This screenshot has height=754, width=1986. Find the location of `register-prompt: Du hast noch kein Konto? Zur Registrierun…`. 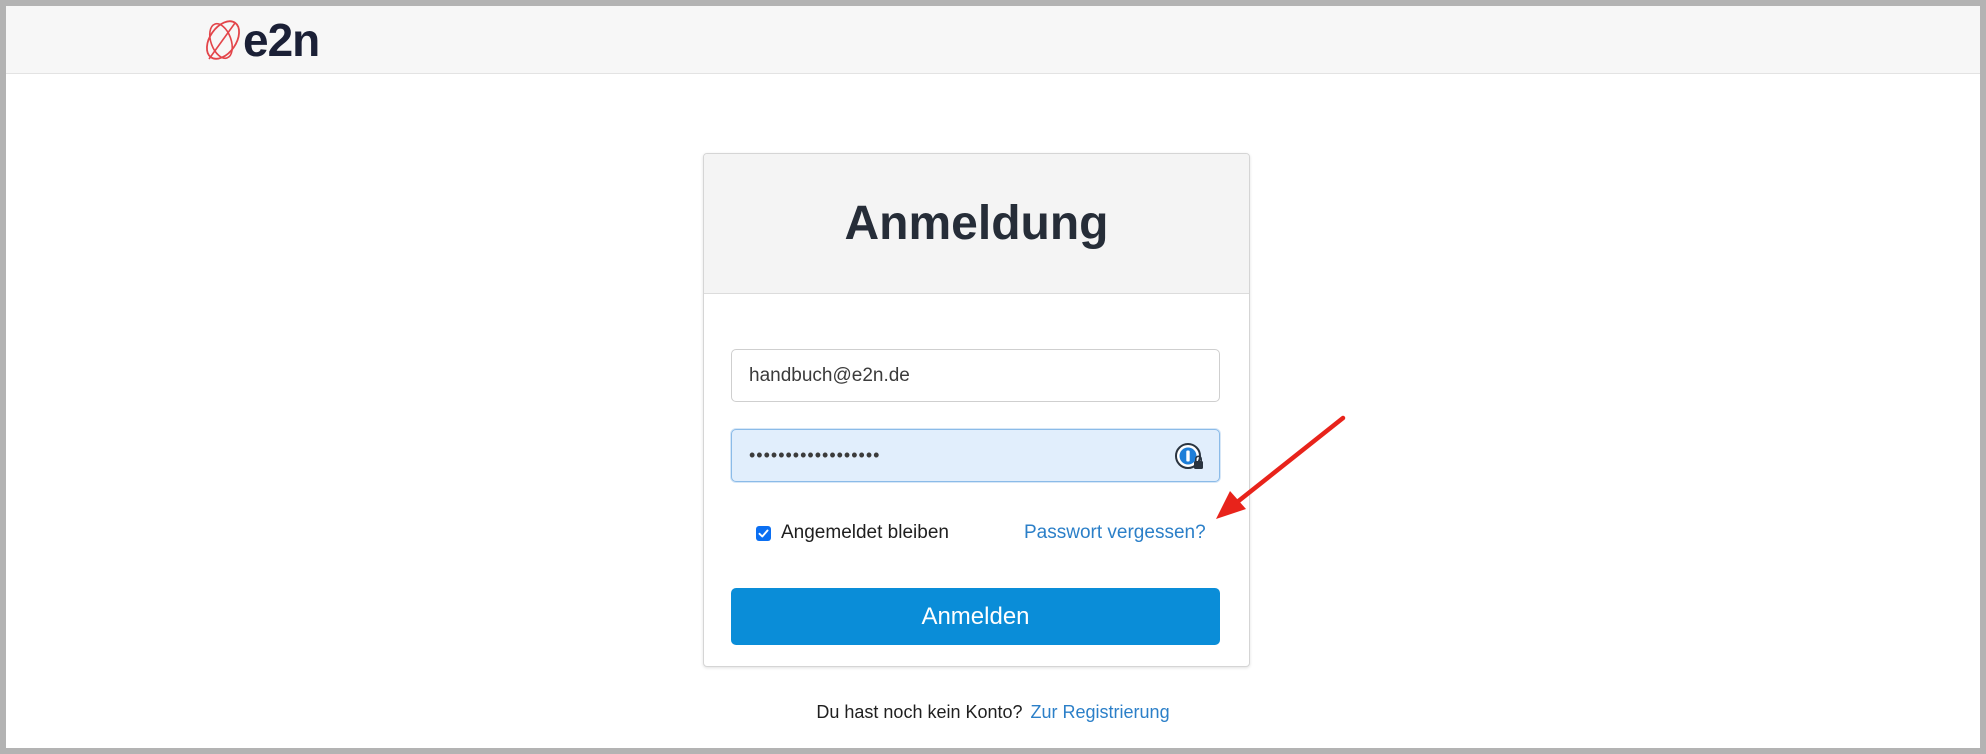

register-prompt: Du hast noch kein Konto? Zur Registrierun… is located at coordinates (993, 712).